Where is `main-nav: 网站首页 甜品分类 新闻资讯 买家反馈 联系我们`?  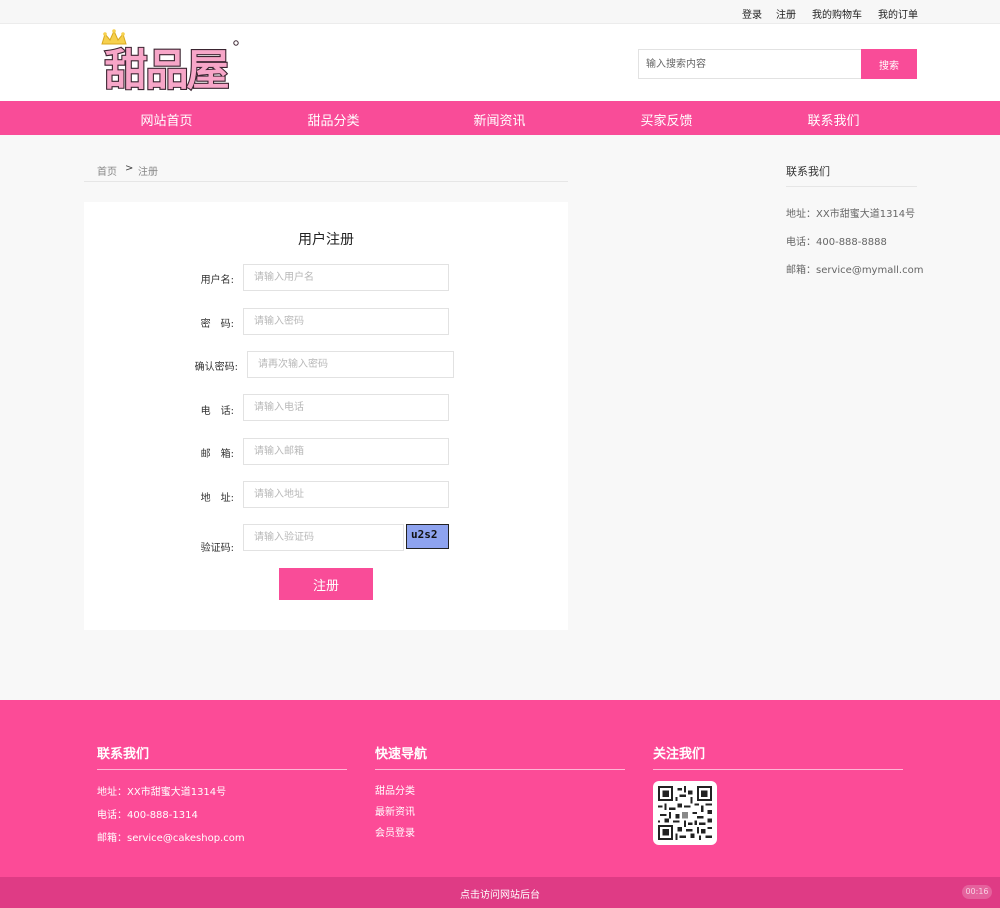
main-nav: 网站首页 甜品分类 新闻资讯 买家反馈 联系我们 is located at coordinates (500, 118).